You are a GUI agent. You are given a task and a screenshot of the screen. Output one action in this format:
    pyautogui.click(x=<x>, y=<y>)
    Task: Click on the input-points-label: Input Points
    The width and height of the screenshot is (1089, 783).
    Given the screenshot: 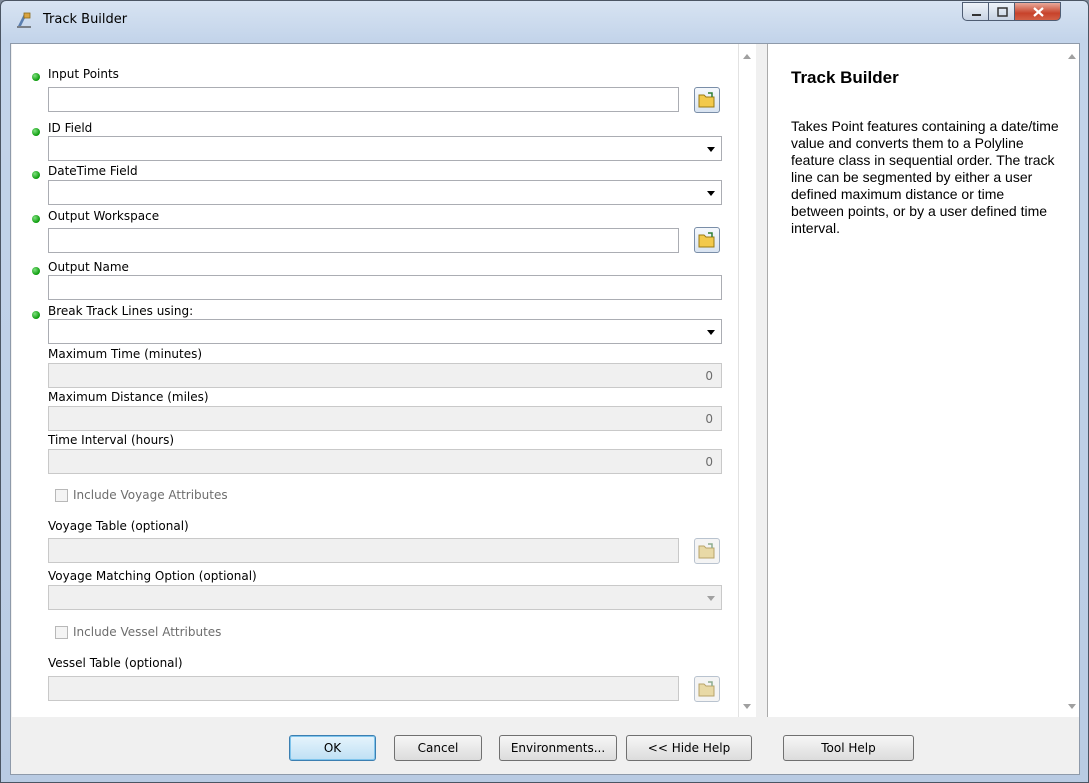 What is the action you would take?
    pyautogui.click(x=83, y=74)
    